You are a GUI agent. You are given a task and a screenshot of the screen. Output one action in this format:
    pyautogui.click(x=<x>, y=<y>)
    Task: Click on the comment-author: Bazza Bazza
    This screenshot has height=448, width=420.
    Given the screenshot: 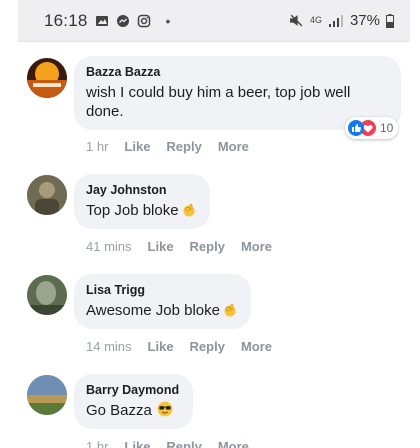 What is the action you would take?
    pyautogui.click(x=236, y=72)
    